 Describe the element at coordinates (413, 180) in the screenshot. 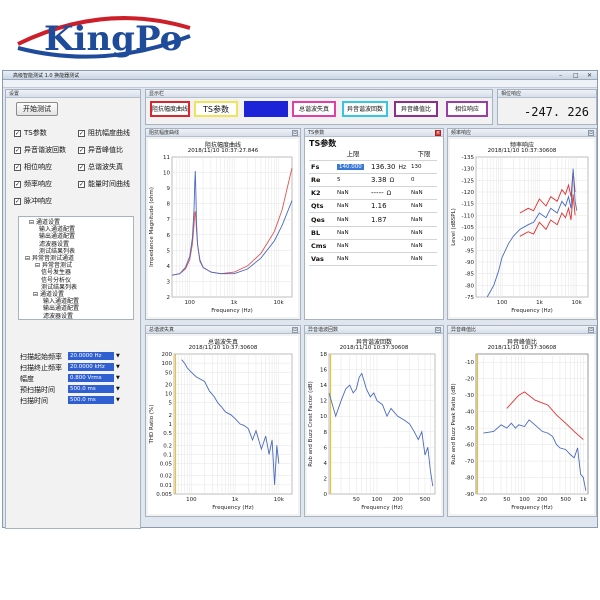

I see `ts-lower-value: 0` at that location.